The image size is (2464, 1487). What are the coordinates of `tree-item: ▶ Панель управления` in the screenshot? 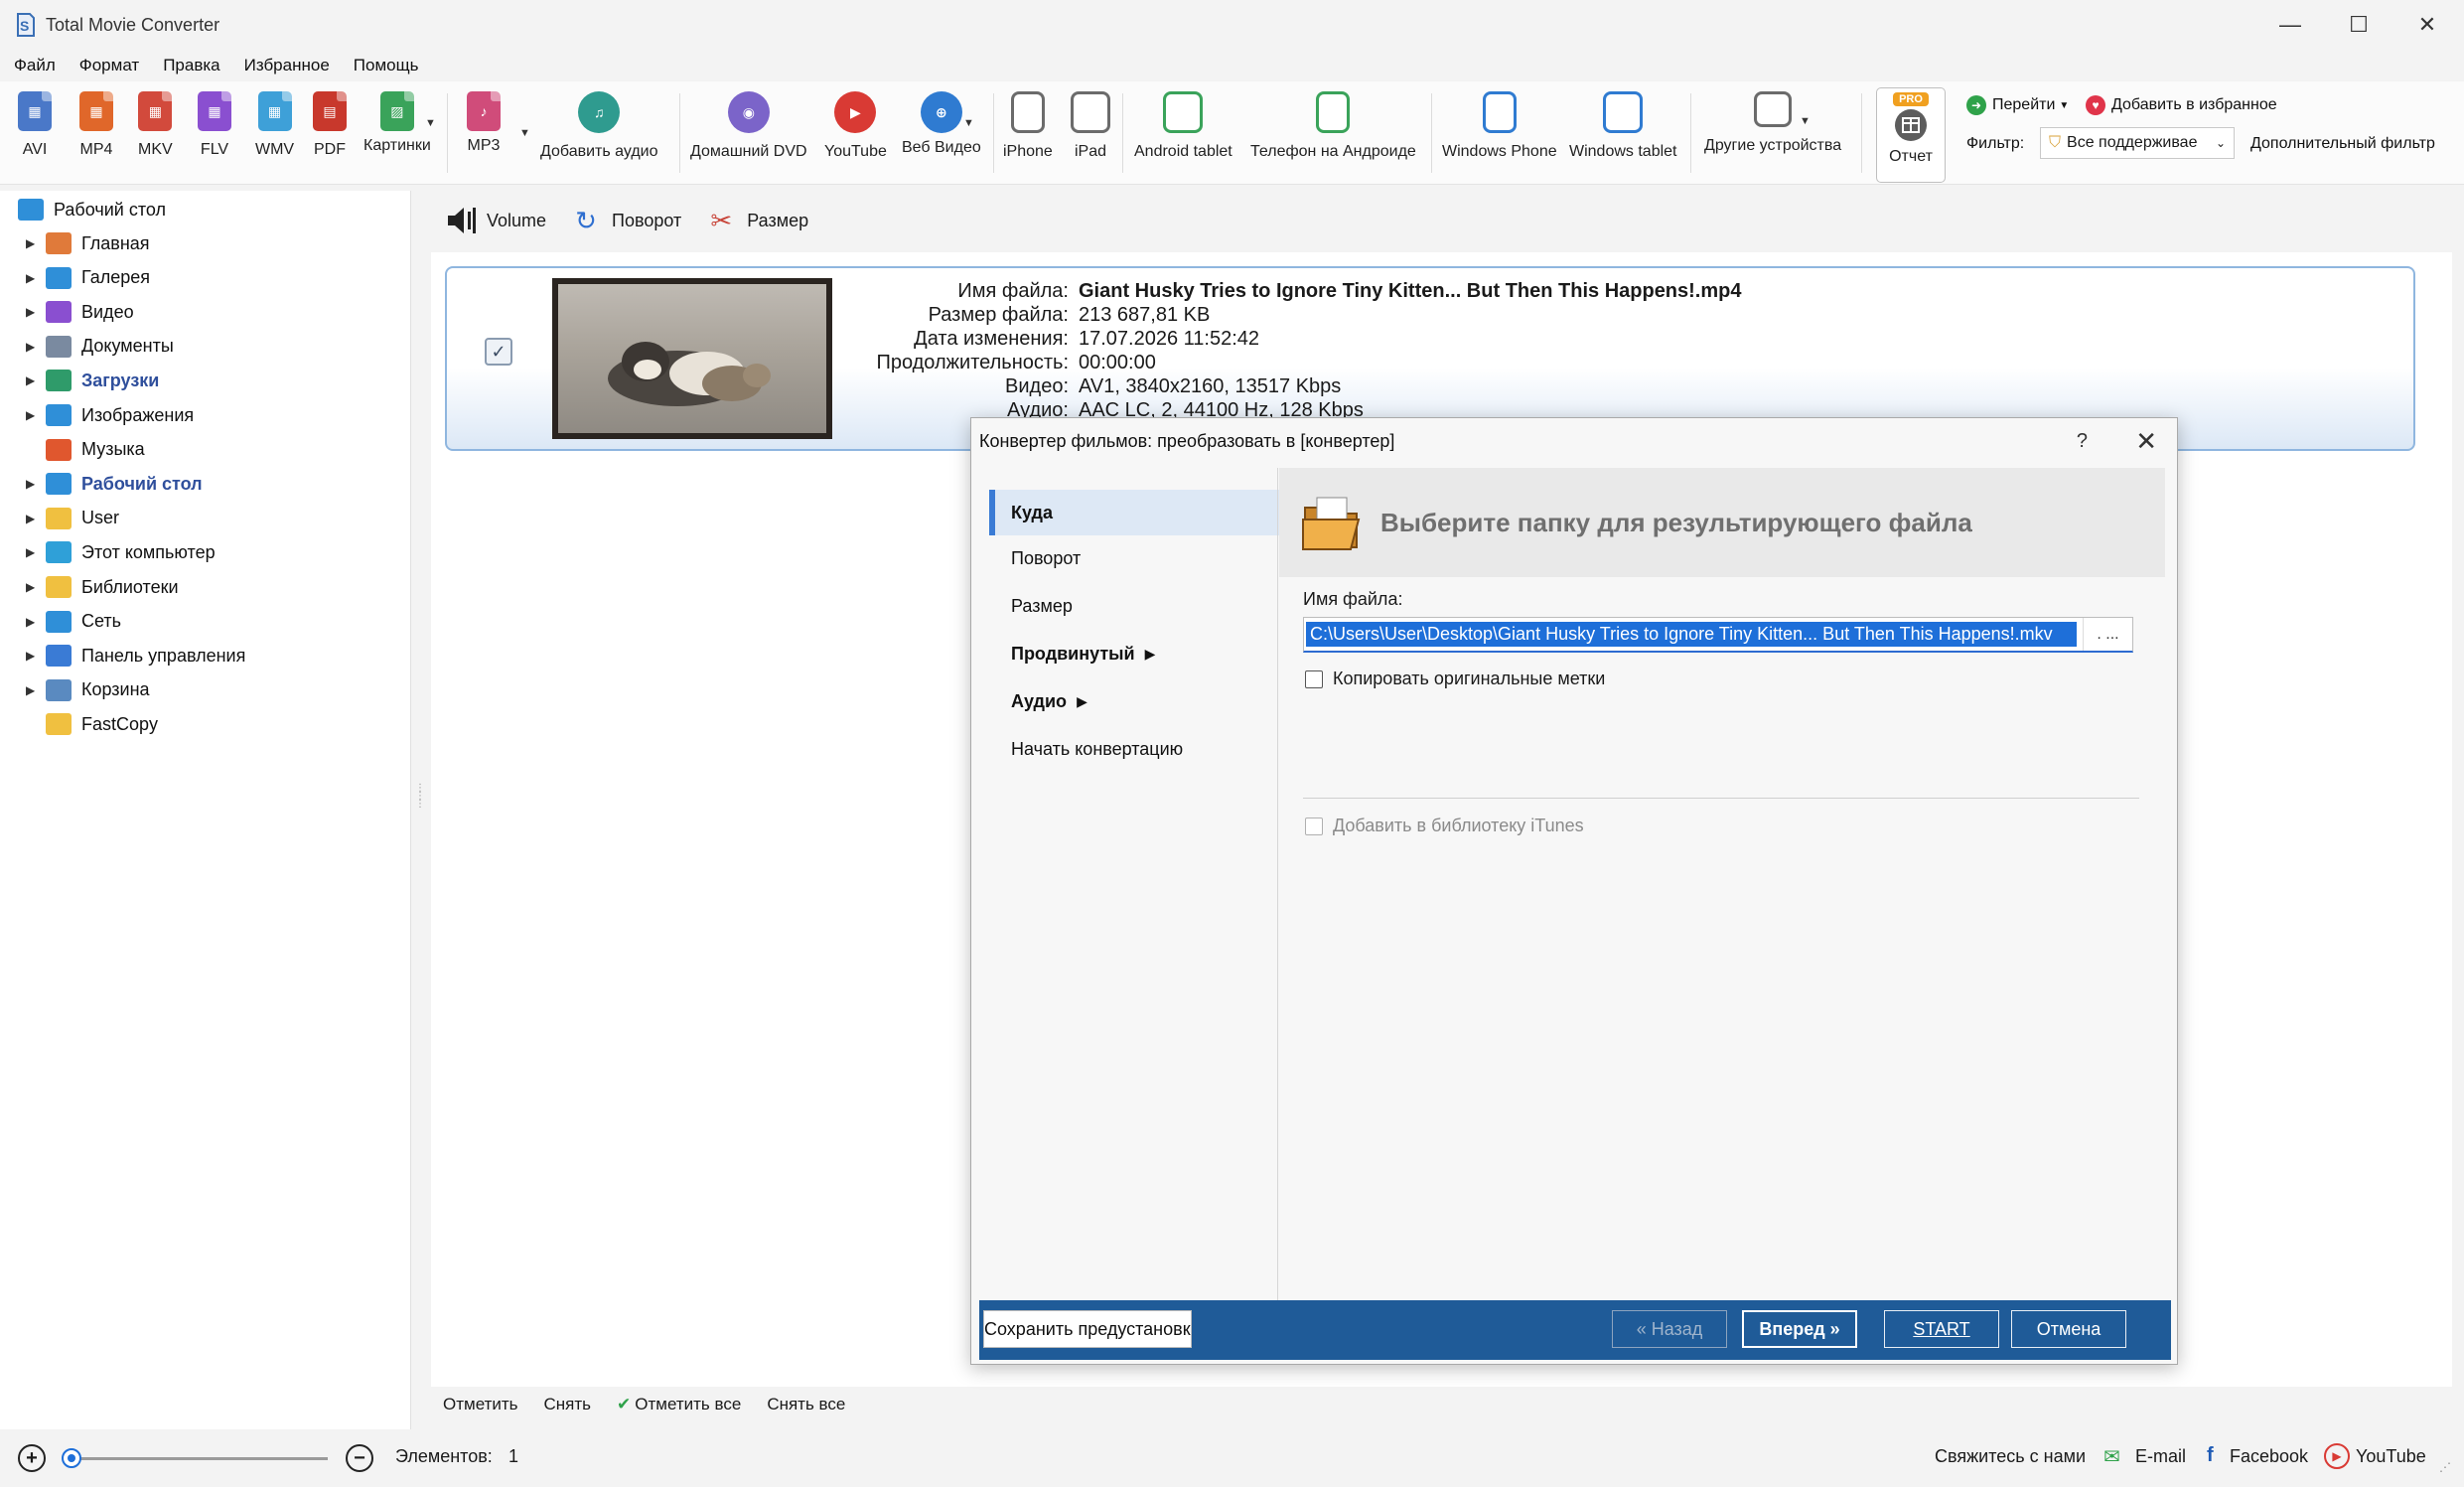 It's located at (135, 655).